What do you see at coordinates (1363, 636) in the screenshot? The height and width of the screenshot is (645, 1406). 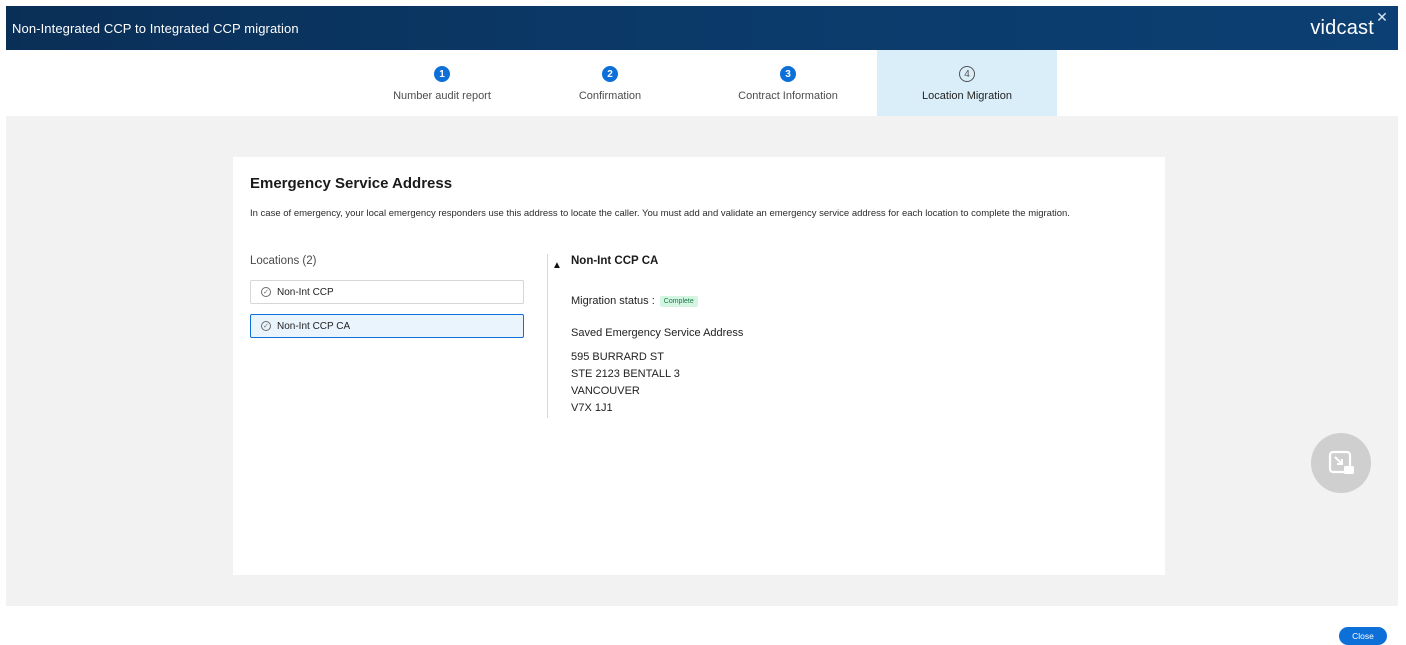 I see `close-button: Close` at bounding box center [1363, 636].